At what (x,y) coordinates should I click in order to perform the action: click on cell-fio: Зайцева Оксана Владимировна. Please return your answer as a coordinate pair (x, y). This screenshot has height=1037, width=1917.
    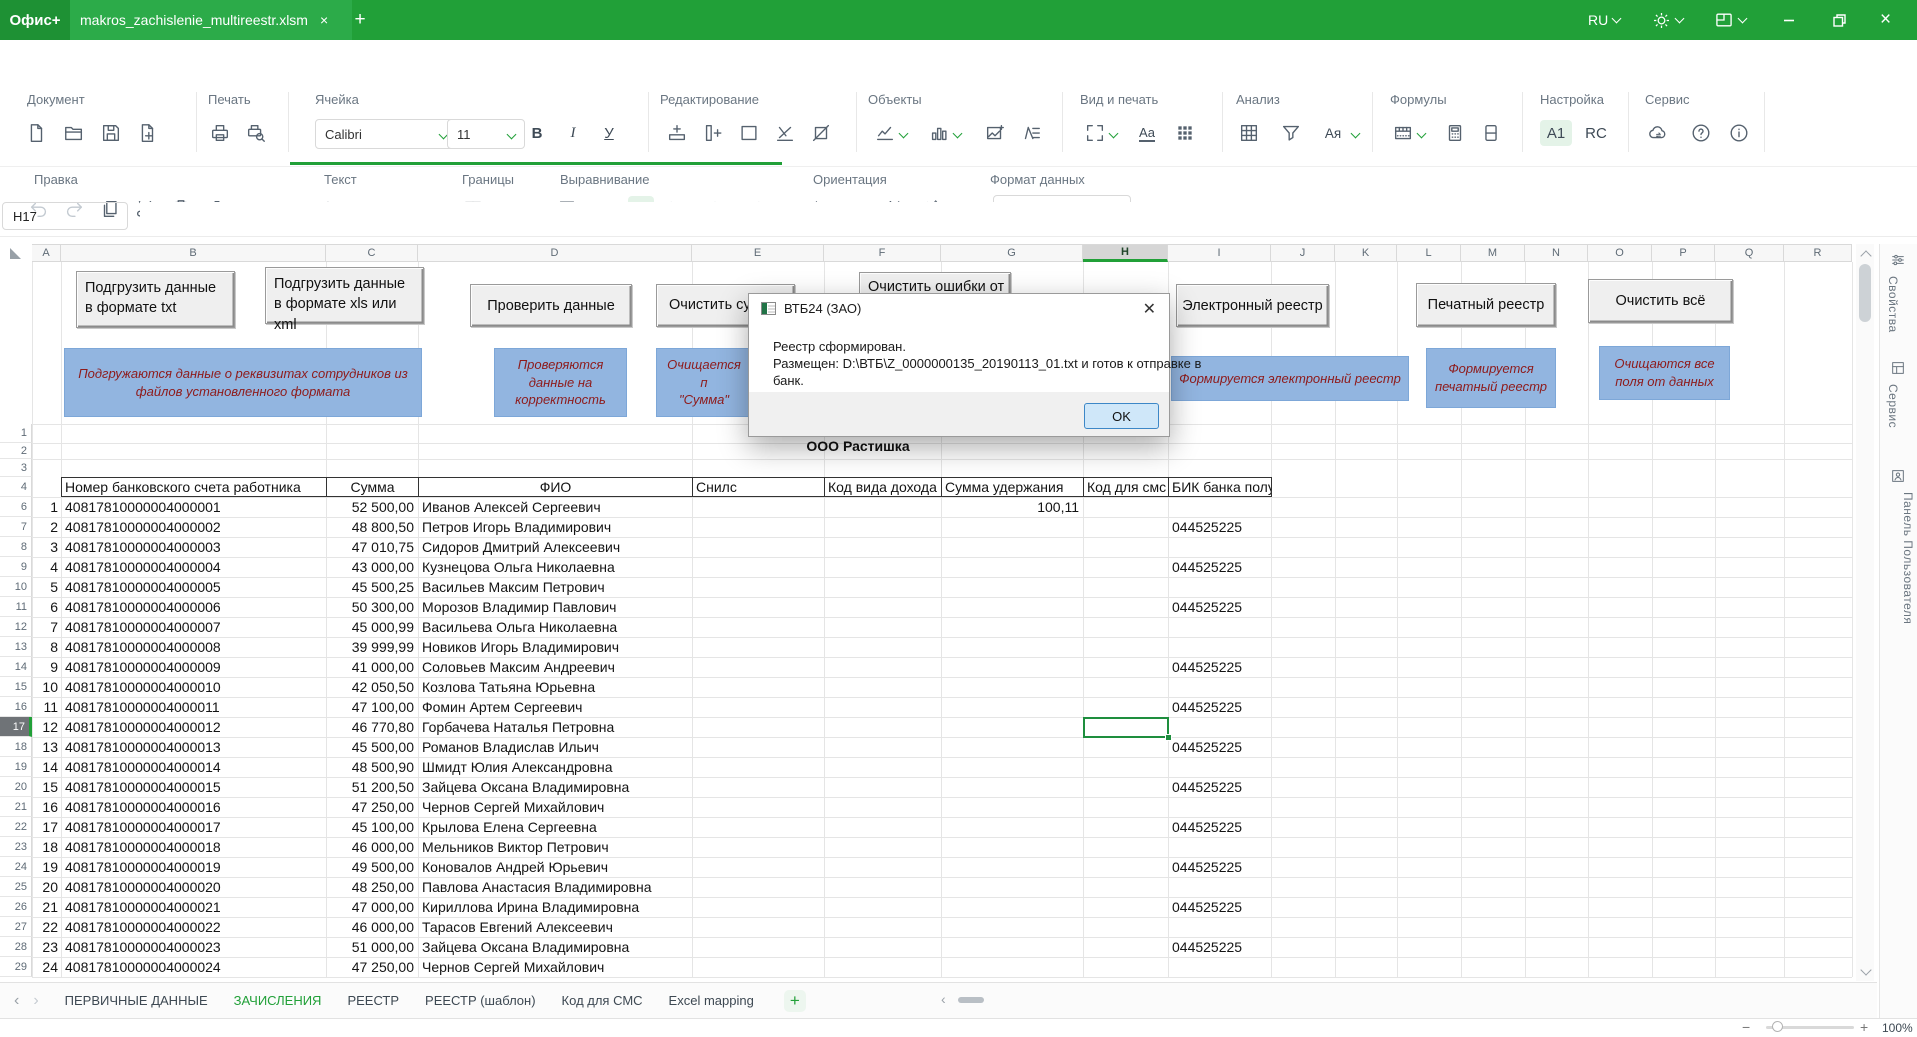
    Looking at the image, I should click on (555, 787).